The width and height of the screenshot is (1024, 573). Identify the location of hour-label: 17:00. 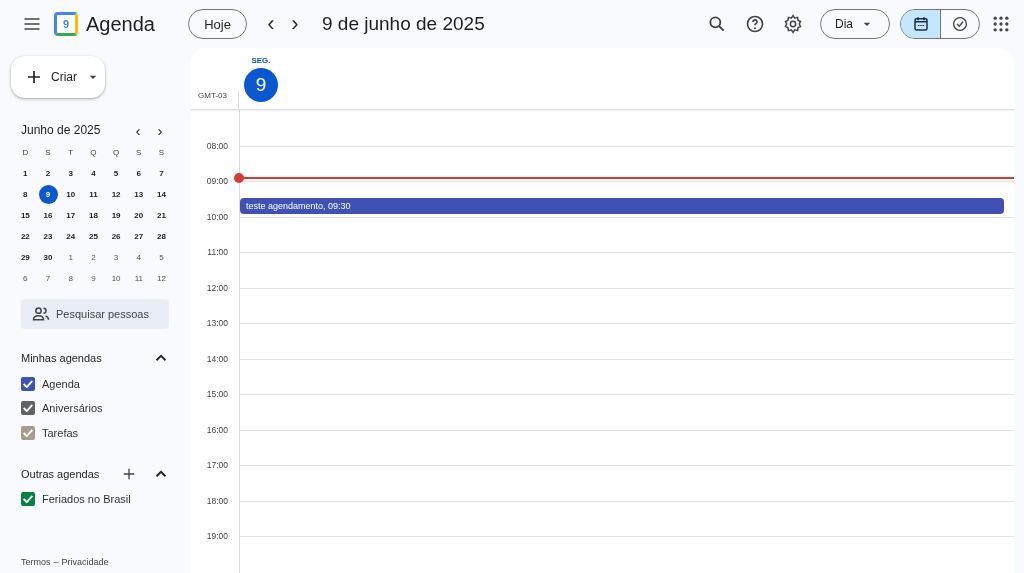
(217, 465).